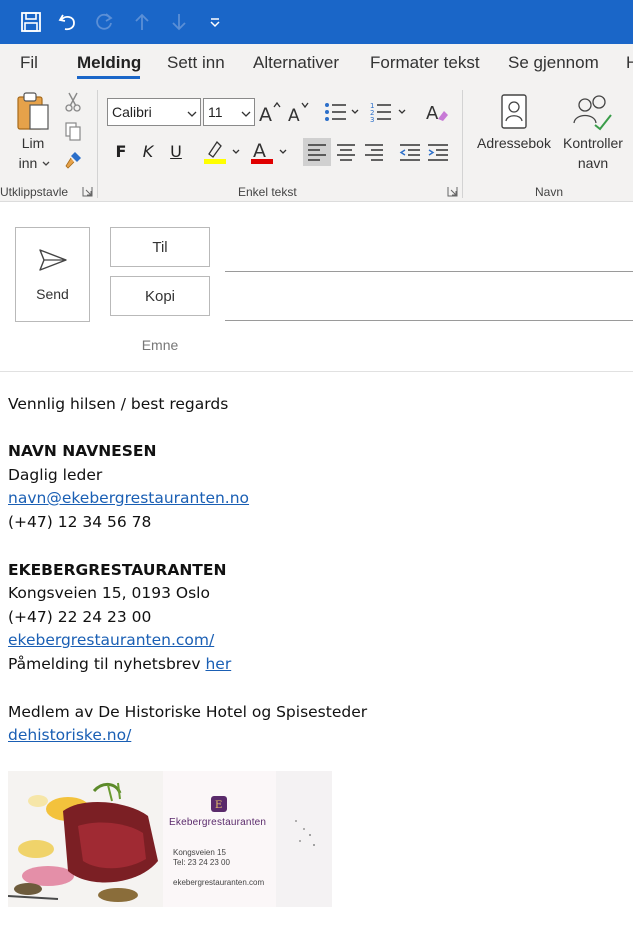 This screenshot has height=933, width=633. I want to click on font-size-combo: 11, so click(229, 112).